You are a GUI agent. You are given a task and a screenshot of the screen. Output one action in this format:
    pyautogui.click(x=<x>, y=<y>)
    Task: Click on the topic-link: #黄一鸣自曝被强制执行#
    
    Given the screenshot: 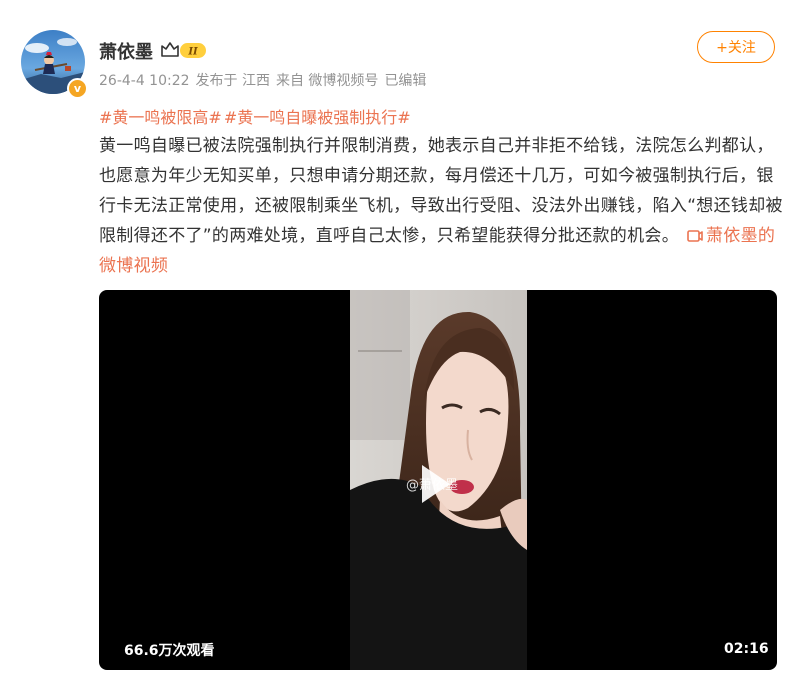 What is the action you would take?
    pyautogui.click(x=317, y=117)
    